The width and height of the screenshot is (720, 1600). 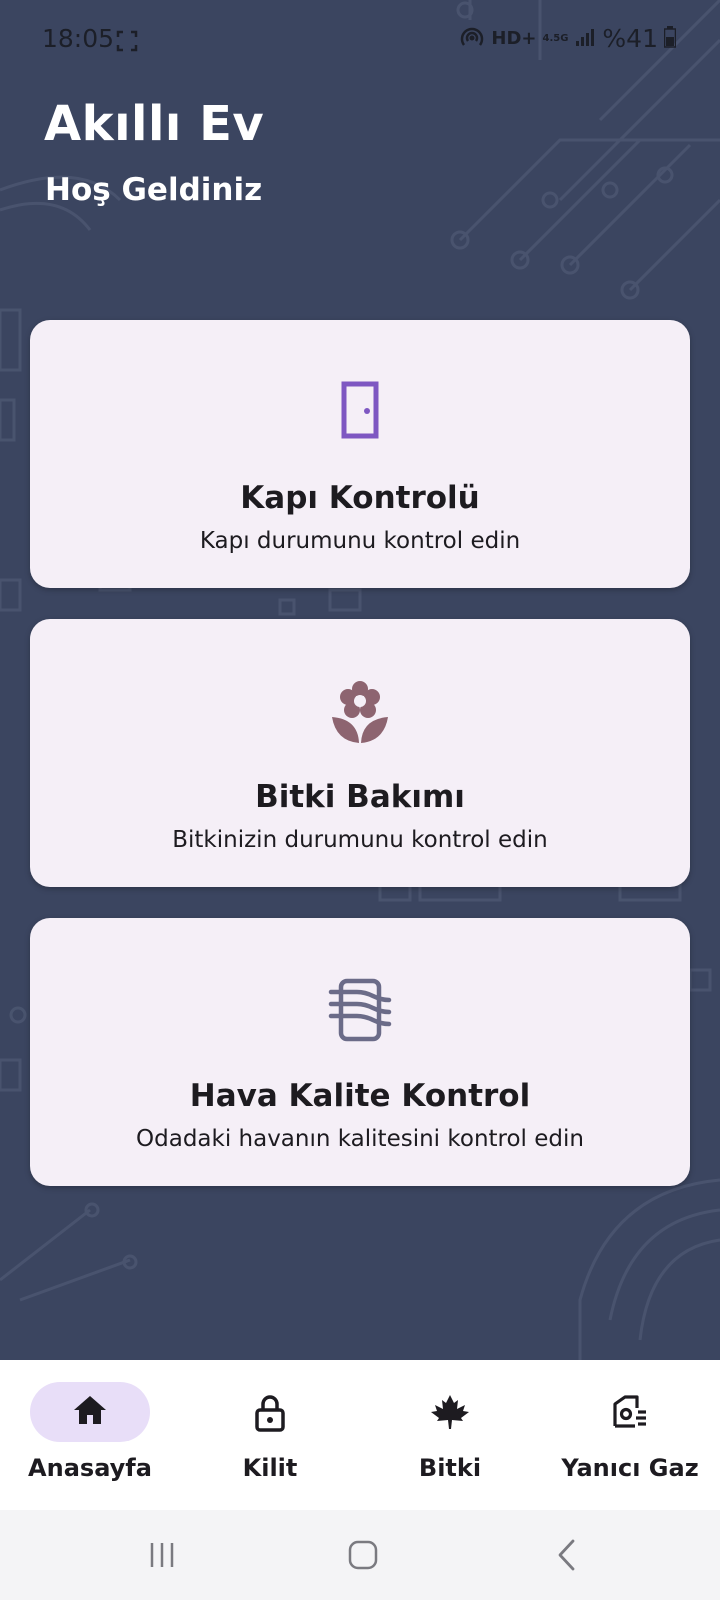 What do you see at coordinates (154, 190) in the screenshot?
I see `page-subtitle: Hoş Geldiniz` at bounding box center [154, 190].